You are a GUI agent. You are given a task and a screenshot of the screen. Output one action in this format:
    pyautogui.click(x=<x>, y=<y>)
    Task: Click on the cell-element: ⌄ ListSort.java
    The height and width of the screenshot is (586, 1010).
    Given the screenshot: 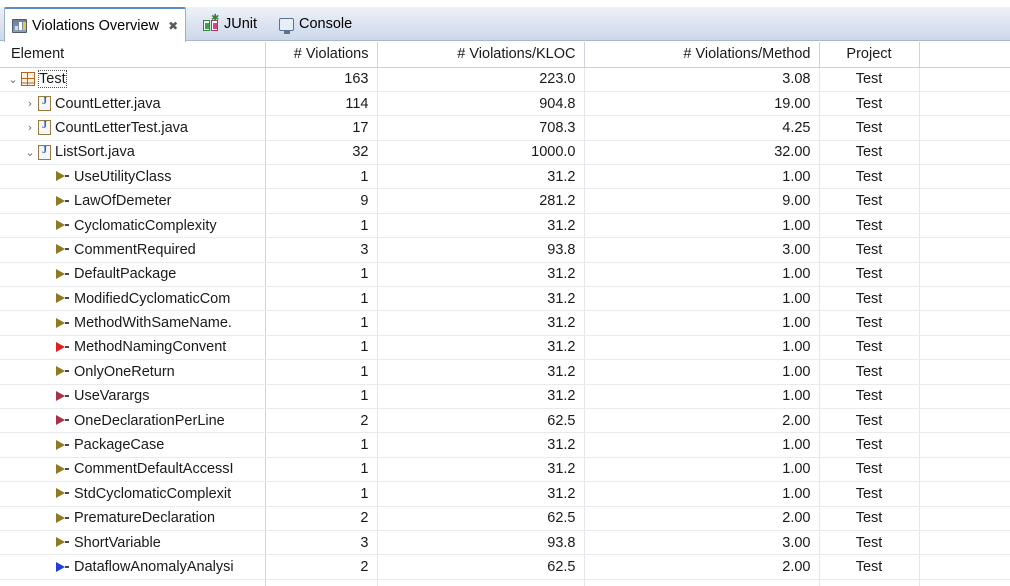 What is the action you would take?
    pyautogui.click(x=133, y=153)
    